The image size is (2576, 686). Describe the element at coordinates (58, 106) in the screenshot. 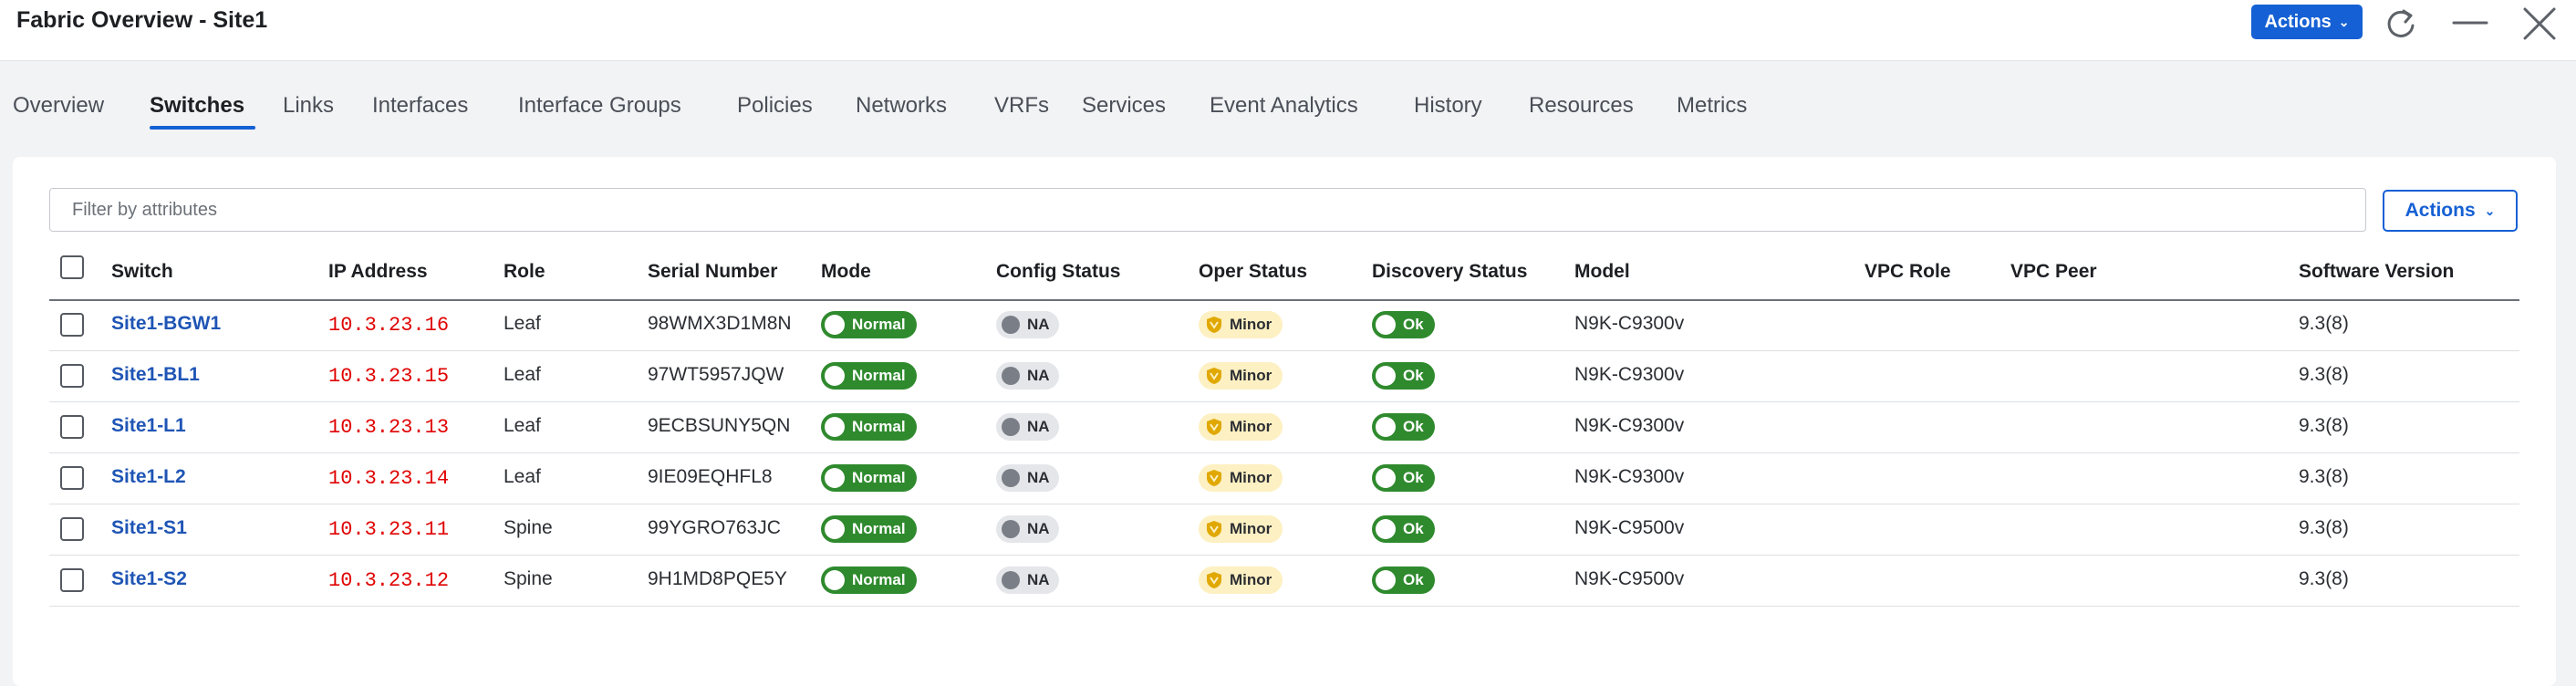

I see `tab-overview: Overview` at that location.